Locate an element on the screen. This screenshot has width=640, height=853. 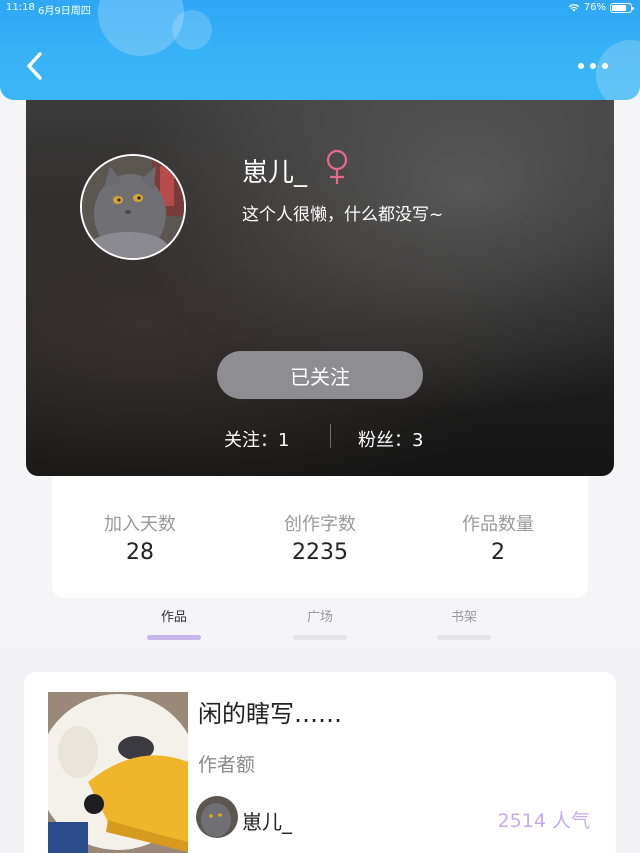
more-button is located at coordinates (596, 66).